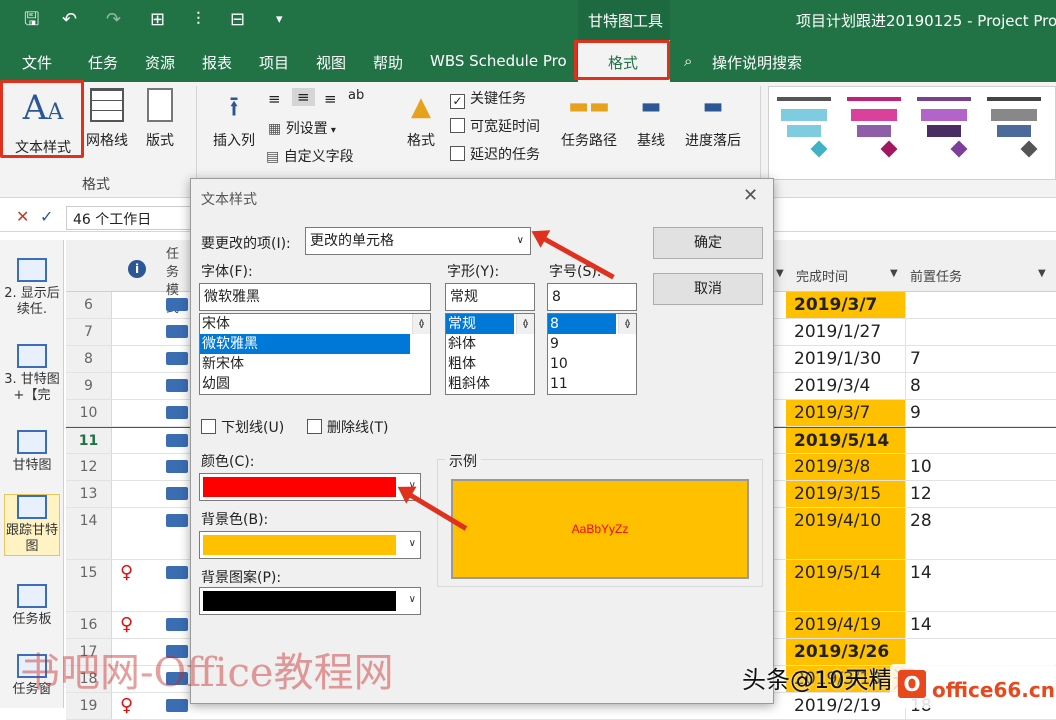  I want to click on finish-cell: 2019/1/27, so click(846, 332).